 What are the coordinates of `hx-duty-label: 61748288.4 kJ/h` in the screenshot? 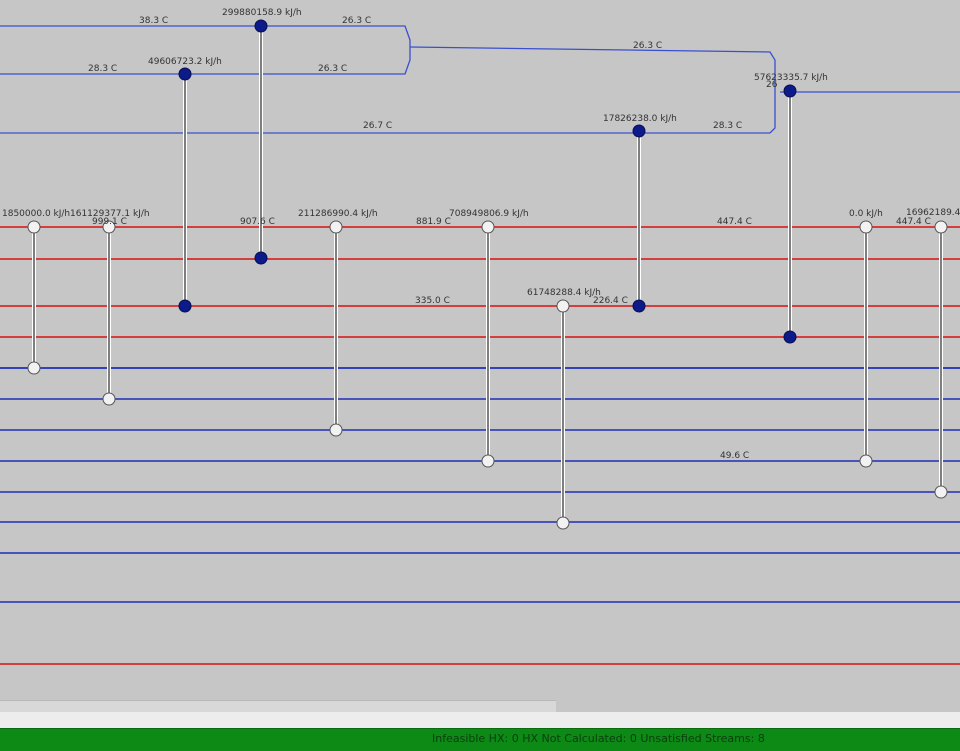 It's located at (564, 293).